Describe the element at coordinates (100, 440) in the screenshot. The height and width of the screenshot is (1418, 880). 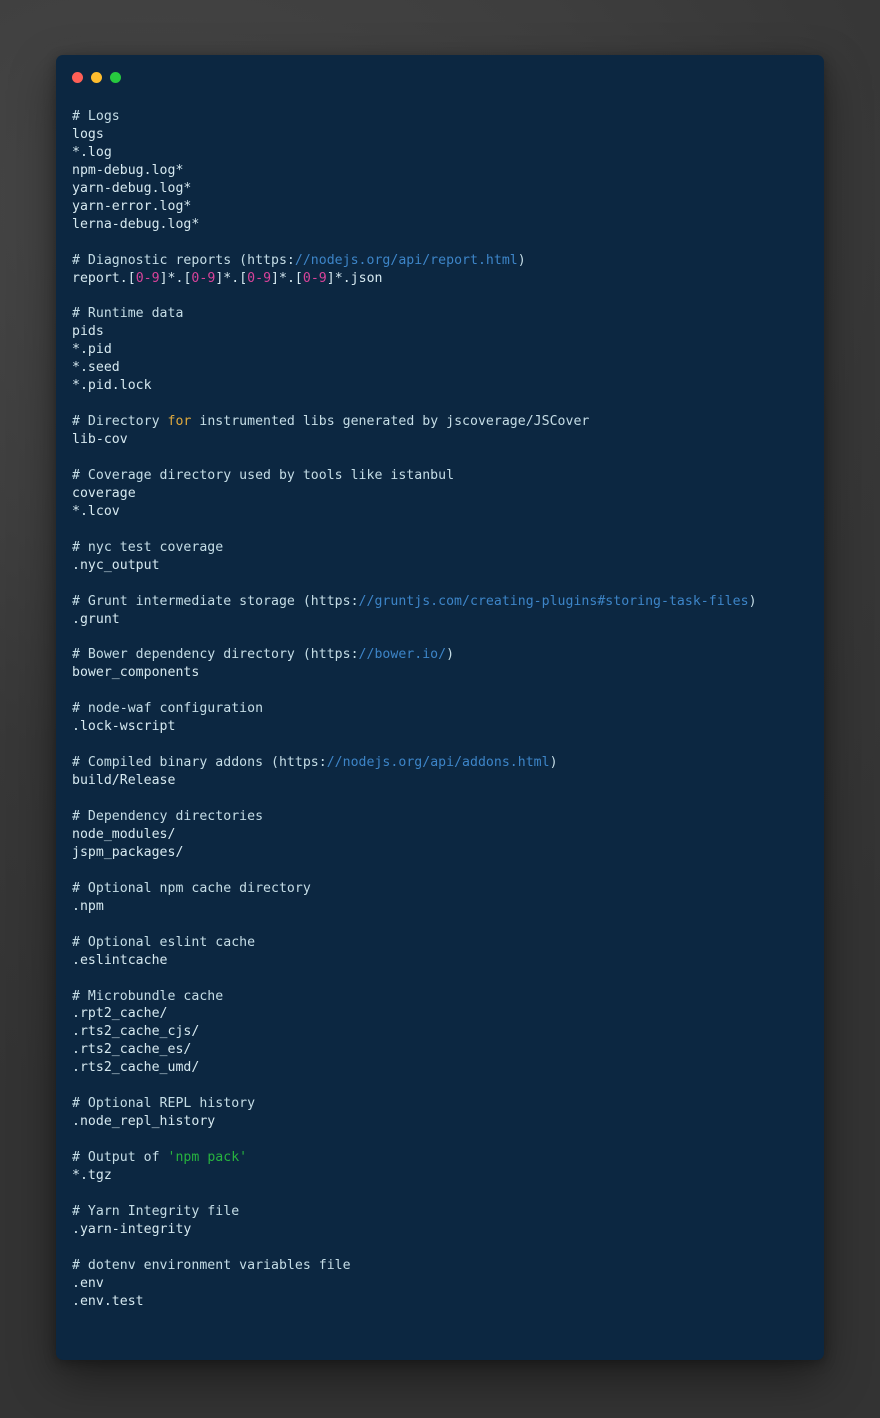
I see `code-token-pl: lib-cov` at that location.